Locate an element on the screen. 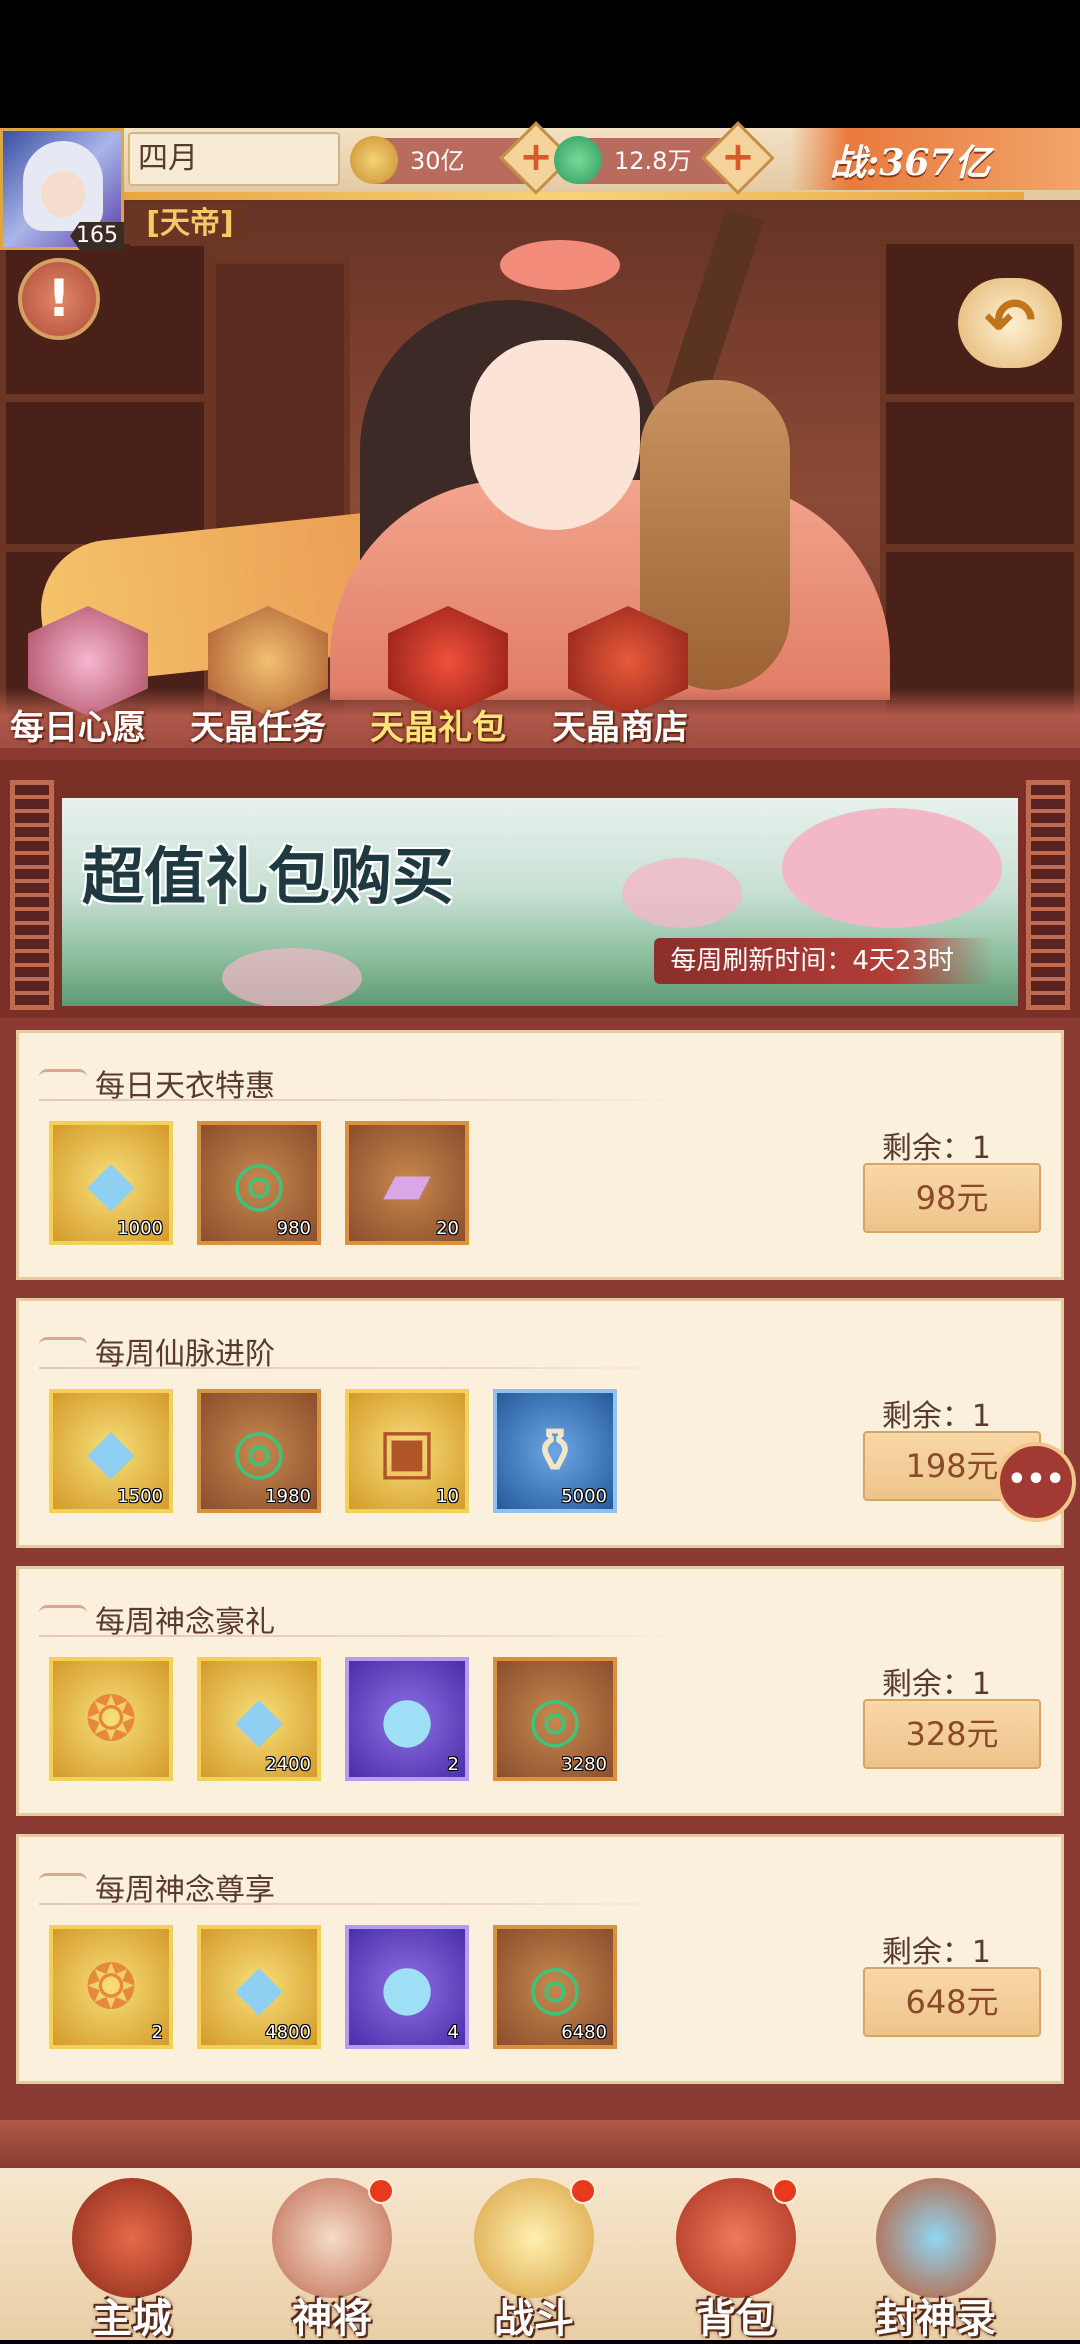 The height and width of the screenshot is (2344, 1080). spirit-orb-icon: ● 4 is located at coordinates (407, 1987).